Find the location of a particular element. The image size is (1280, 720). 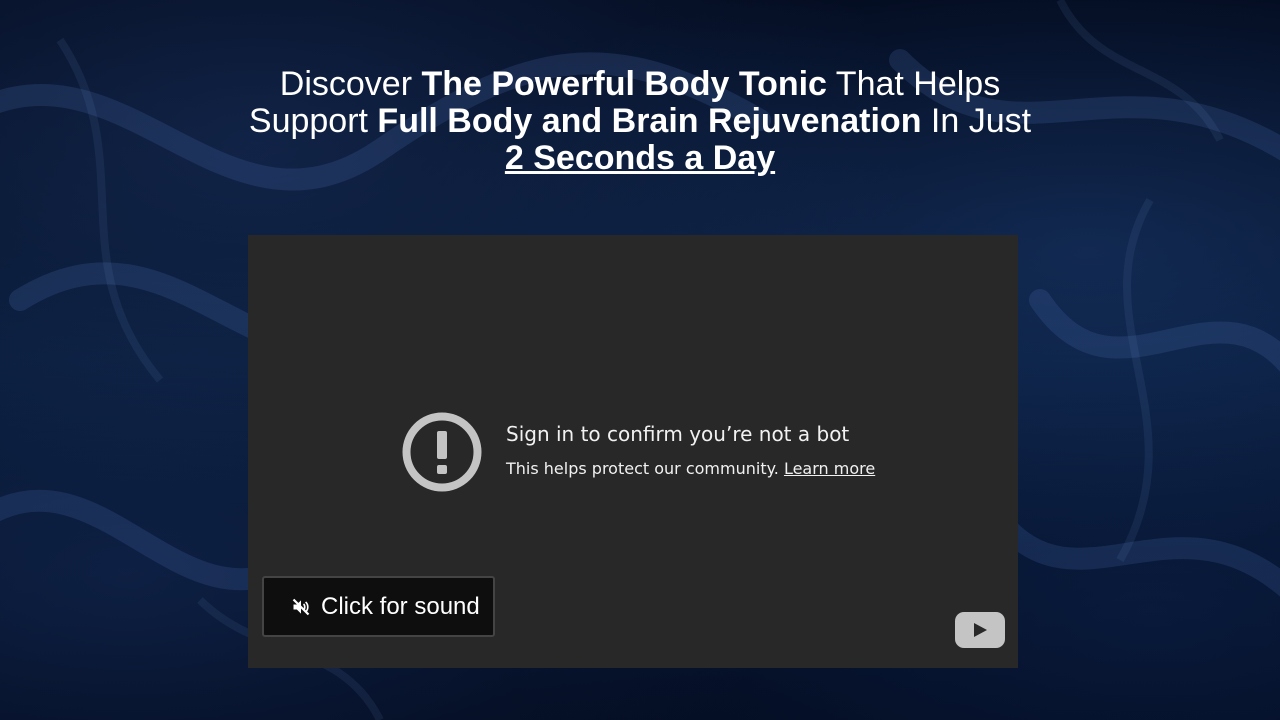

learn-more-link: Learn more is located at coordinates (829, 468).